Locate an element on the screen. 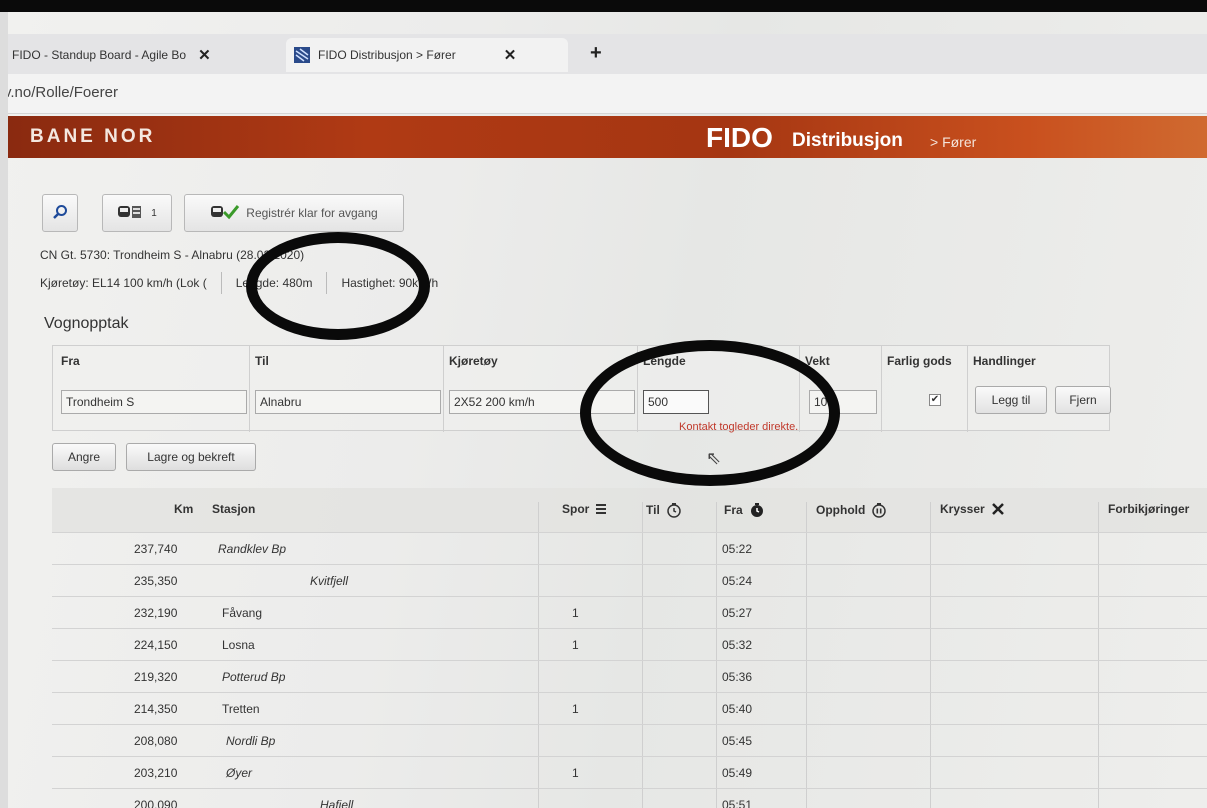  header-handlinger: Handlinger is located at coordinates (1004, 361).